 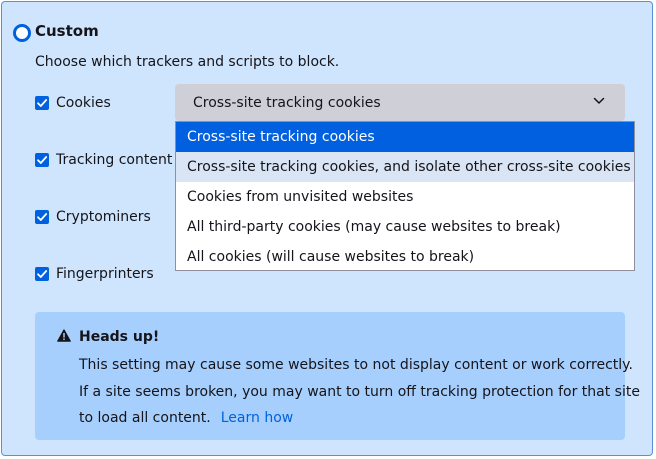 What do you see at coordinates (67, 31) in the screenshot?
I see `custom-option-title: Custom` at bounding box center [67, 31].